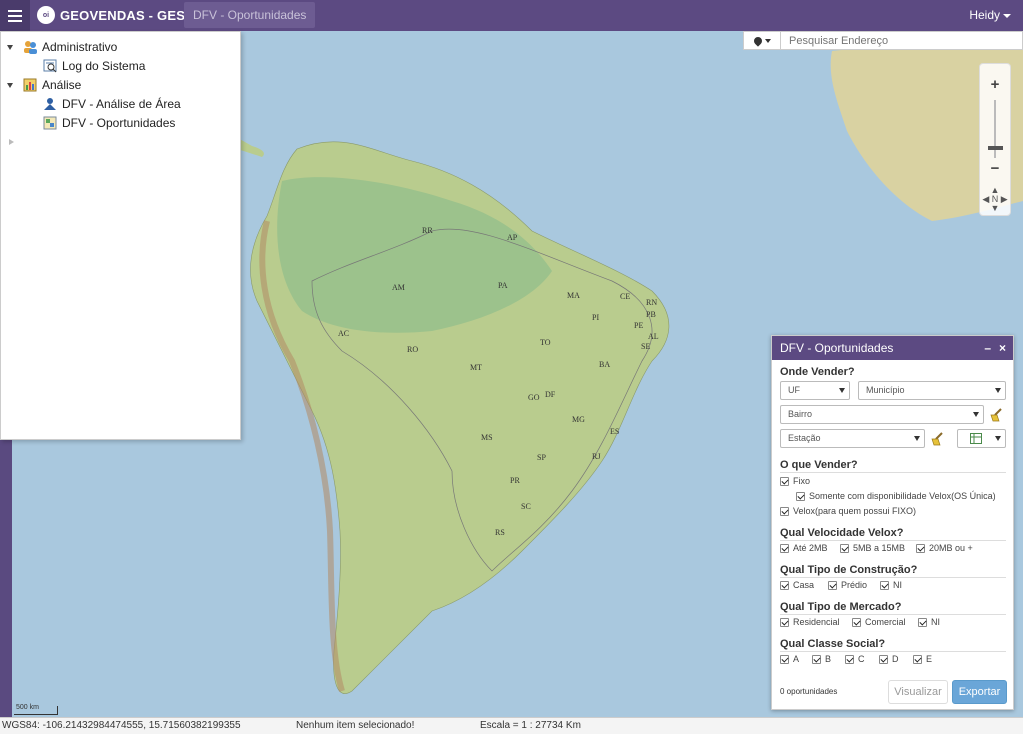 This screenshot has height=734, width=1023. What do you see at coordinates (534, 397) in the screenshot?
I see `state-label: GO` at bounding box center [534, 397].